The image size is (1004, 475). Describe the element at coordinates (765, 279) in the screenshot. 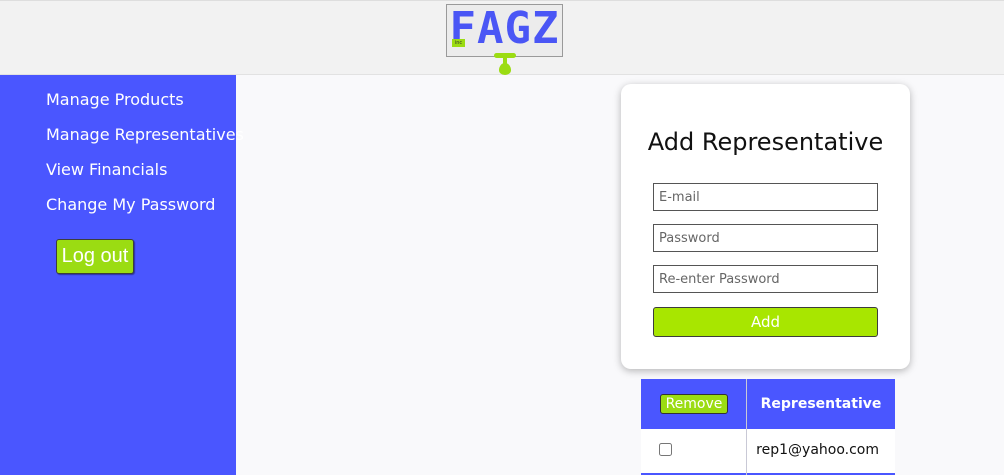

I see `reenter-password-field` at that location.